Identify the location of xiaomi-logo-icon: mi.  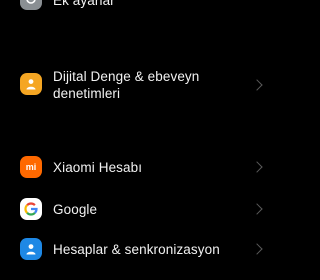
(31, 167).